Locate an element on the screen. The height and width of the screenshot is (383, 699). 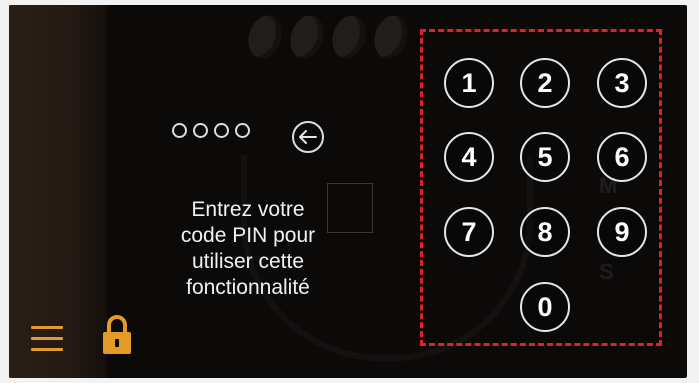
message-line: code PIN pour is located at coordinates (248, 235).